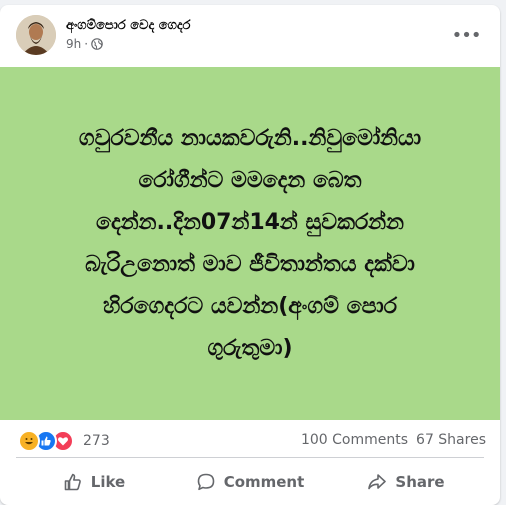 This screenshot has width=506, height=505. What do you see at coordinates (354, 440) in the screenshot?
I see `comments-count: 100 Comments` at bounding box center [354, 440].